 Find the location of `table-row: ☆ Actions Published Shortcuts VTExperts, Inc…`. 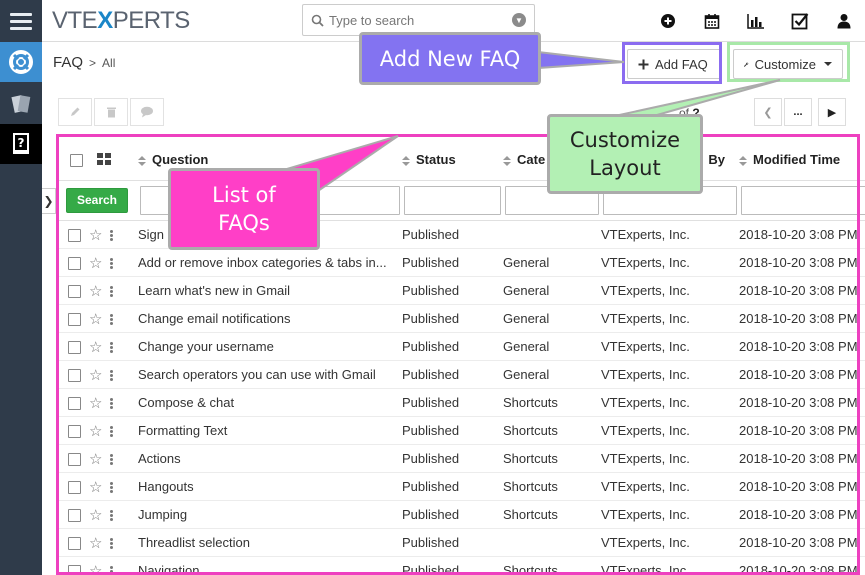

table-row: ☆ Actions Published Shortcuts VTExperts, Inc… is located at coordinates (461, 458).